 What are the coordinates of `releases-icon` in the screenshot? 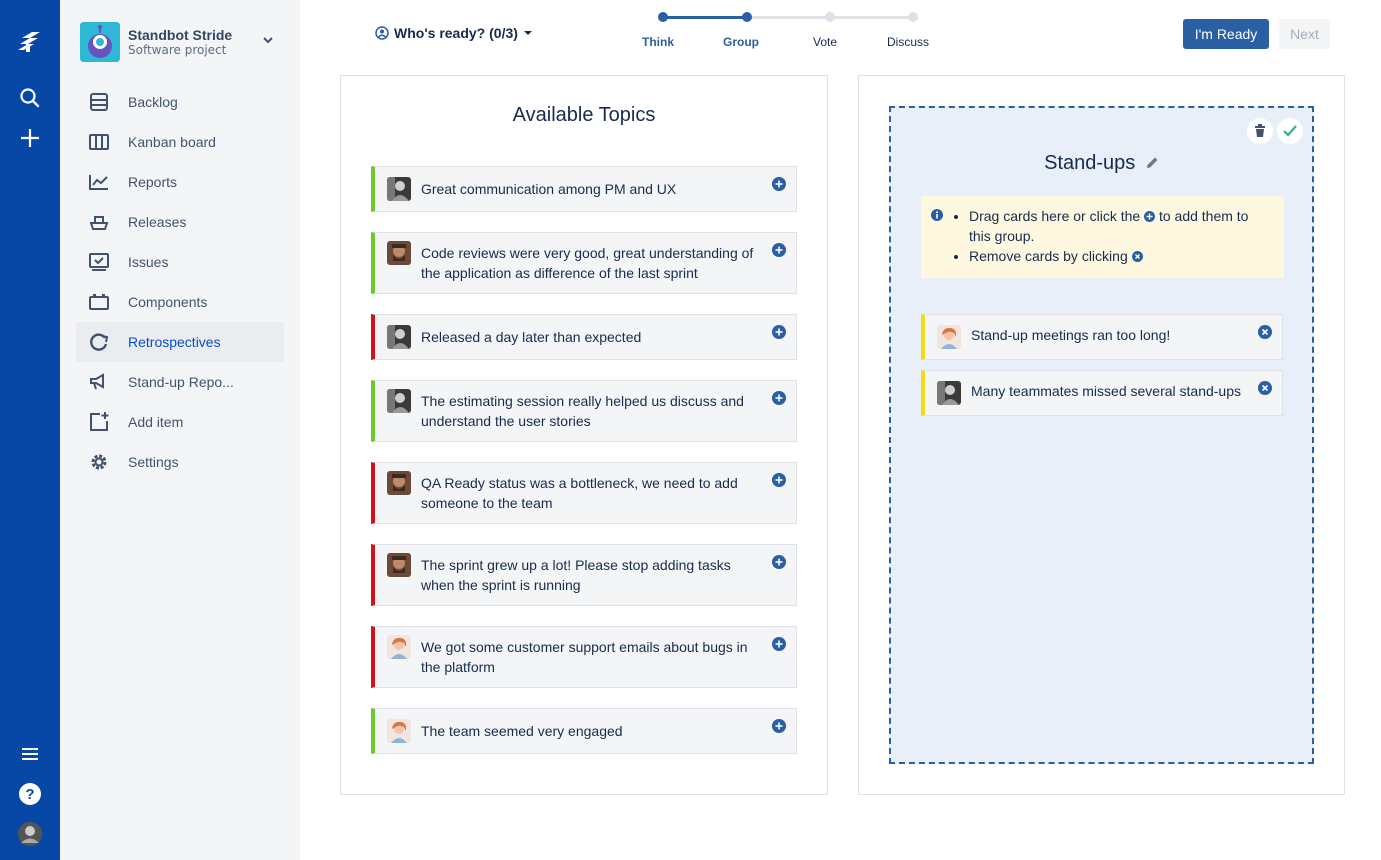 It's located at (99, 222).